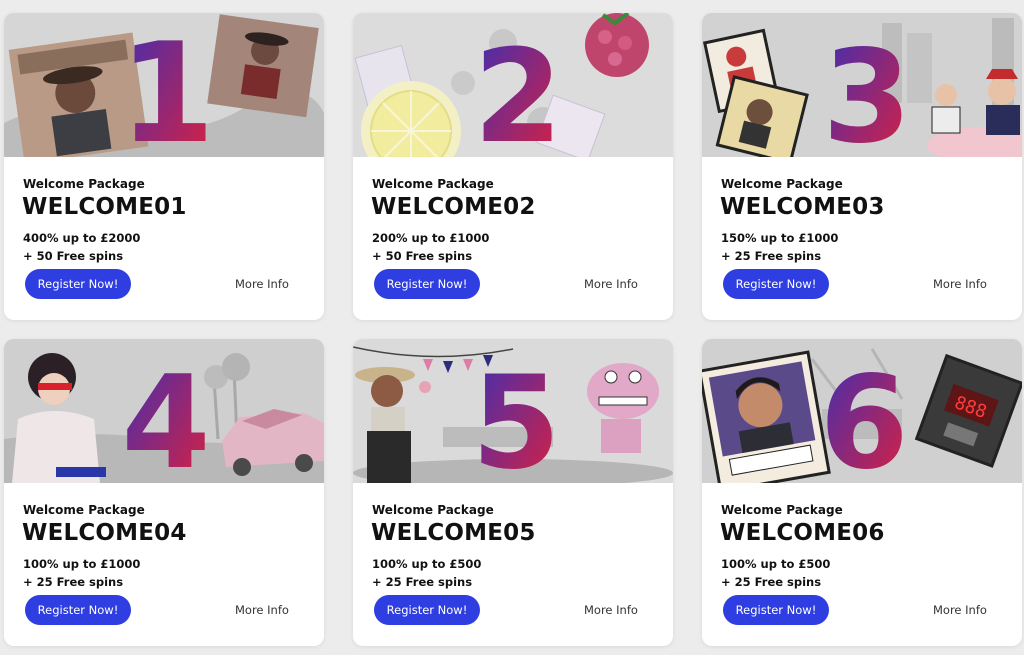 Image resolution: width=1024 pixels, height=655 pixels. I want to click on card-hero-image: 888 6, so click(862, 411).